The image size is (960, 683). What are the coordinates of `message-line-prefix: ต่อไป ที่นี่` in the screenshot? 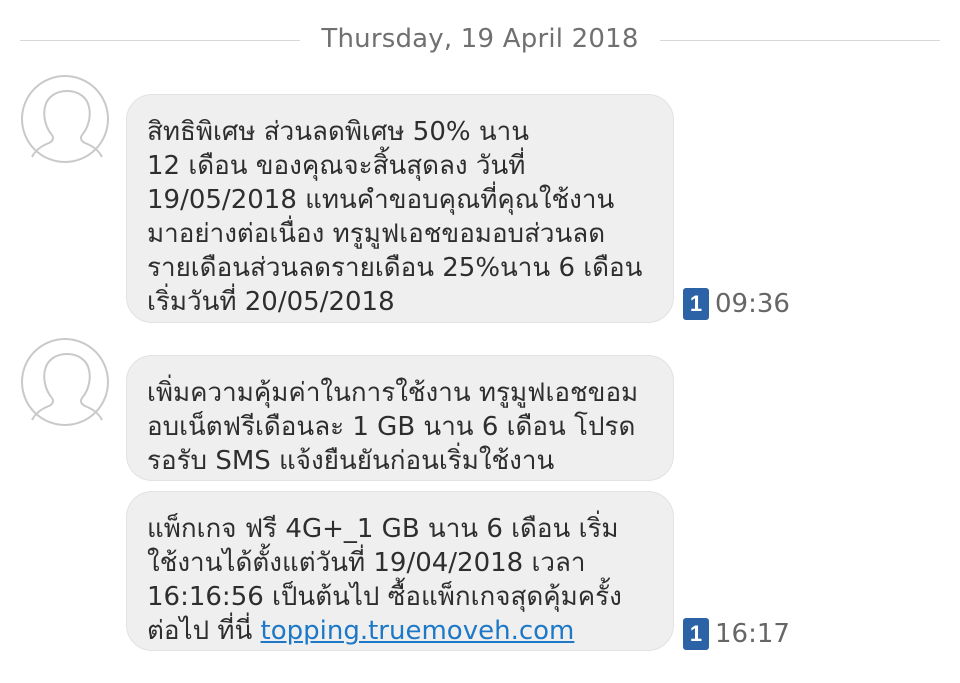 It's located at (204, 631).